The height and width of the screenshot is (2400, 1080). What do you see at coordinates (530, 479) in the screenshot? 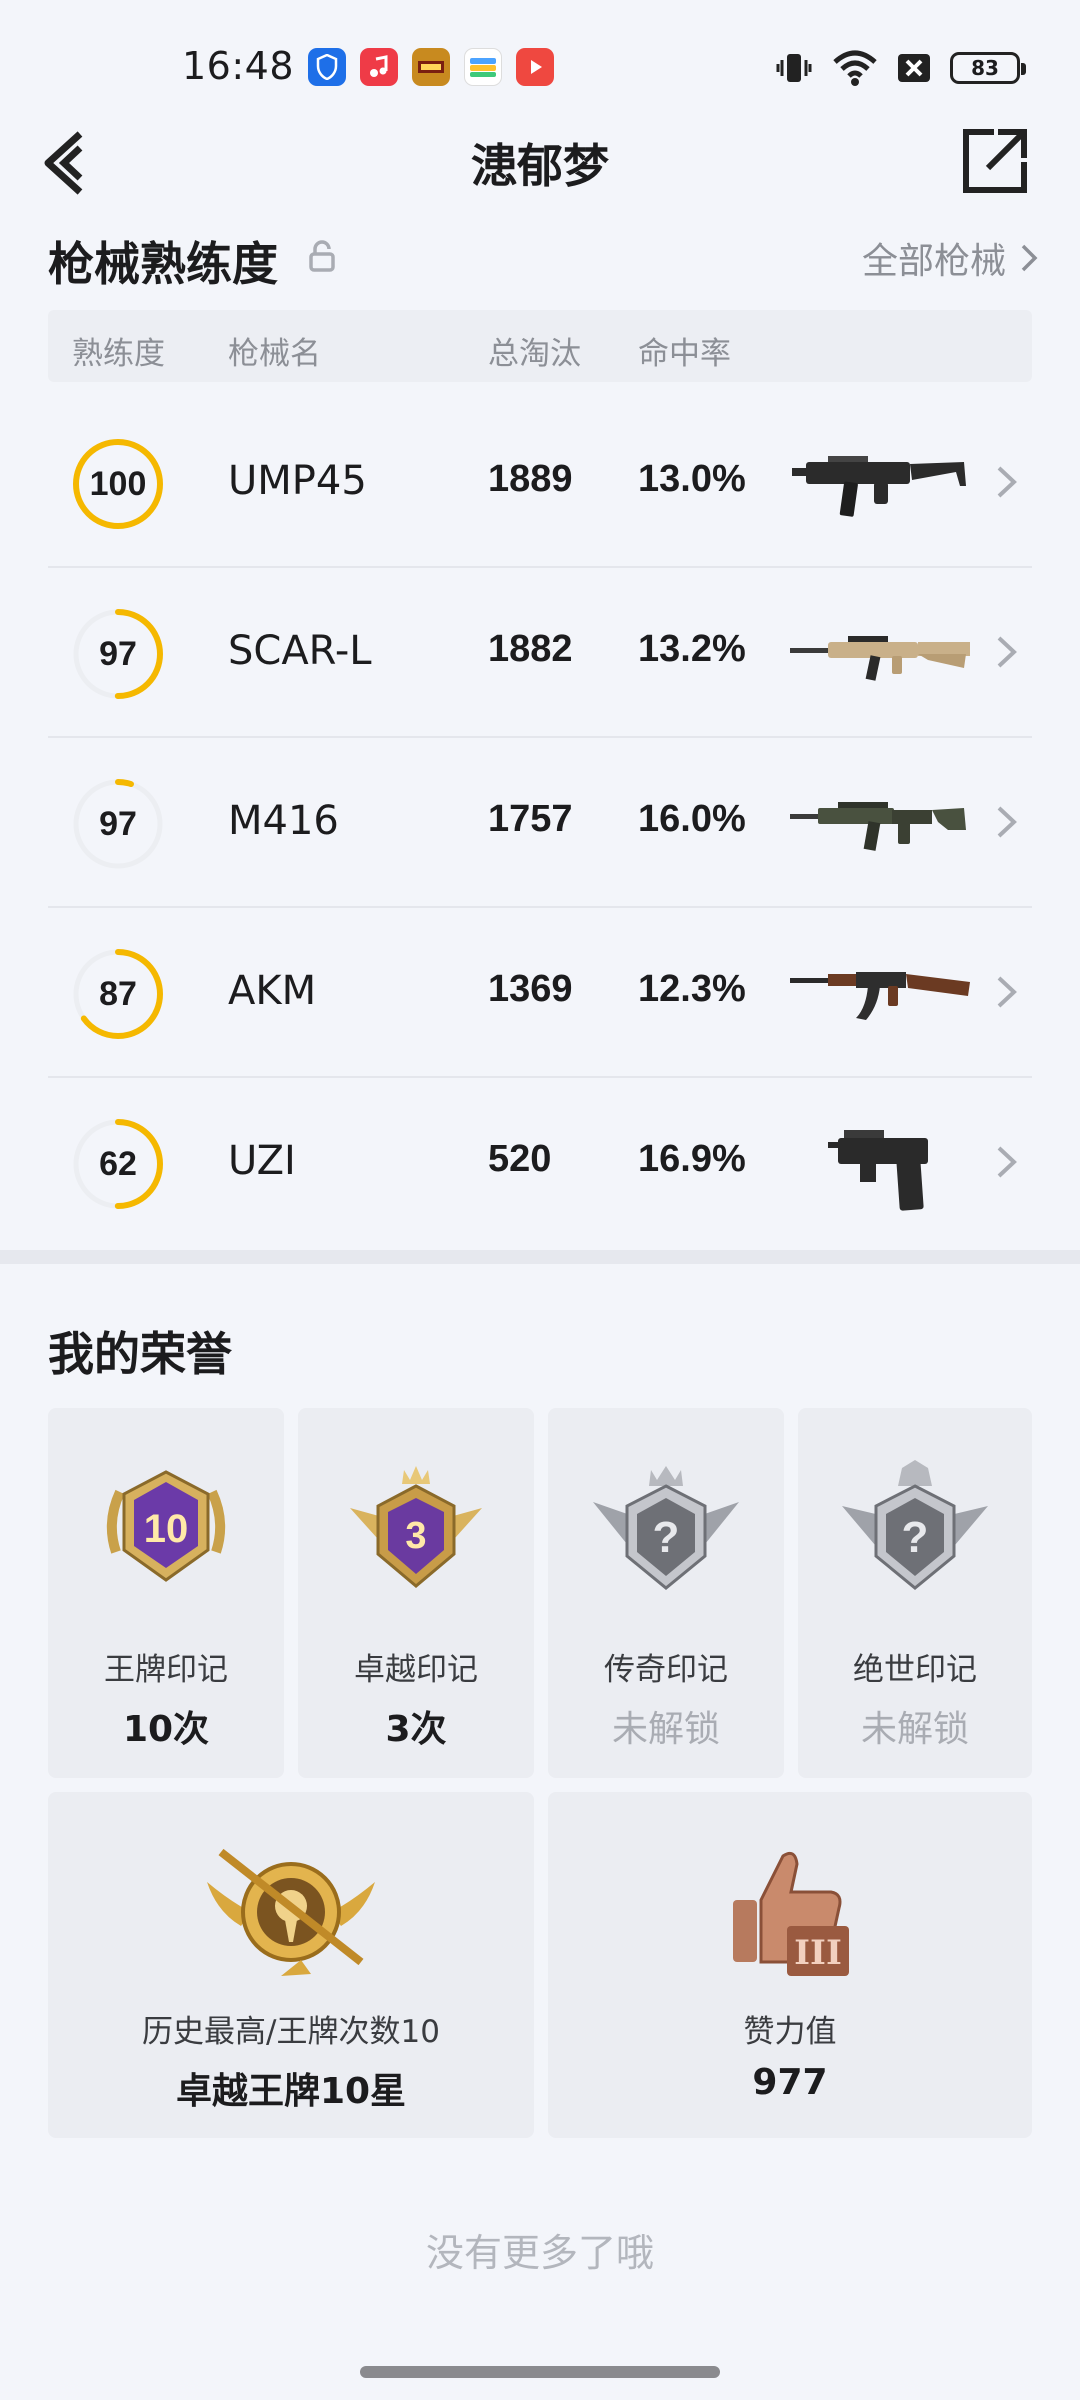
I see `total-kills: 1889` at bounding box center [530, 479].